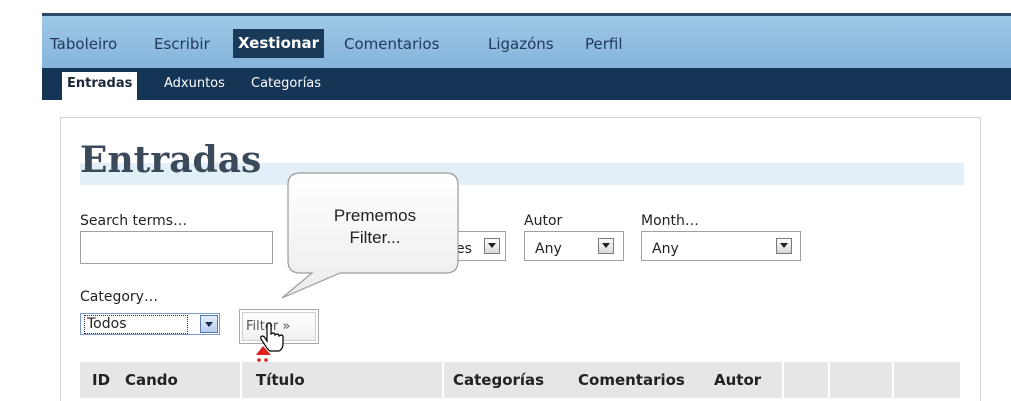 This screenshot has height=401, width=1011. I want to click on subnav-item-categorias: Categorías, so click(286, 84).